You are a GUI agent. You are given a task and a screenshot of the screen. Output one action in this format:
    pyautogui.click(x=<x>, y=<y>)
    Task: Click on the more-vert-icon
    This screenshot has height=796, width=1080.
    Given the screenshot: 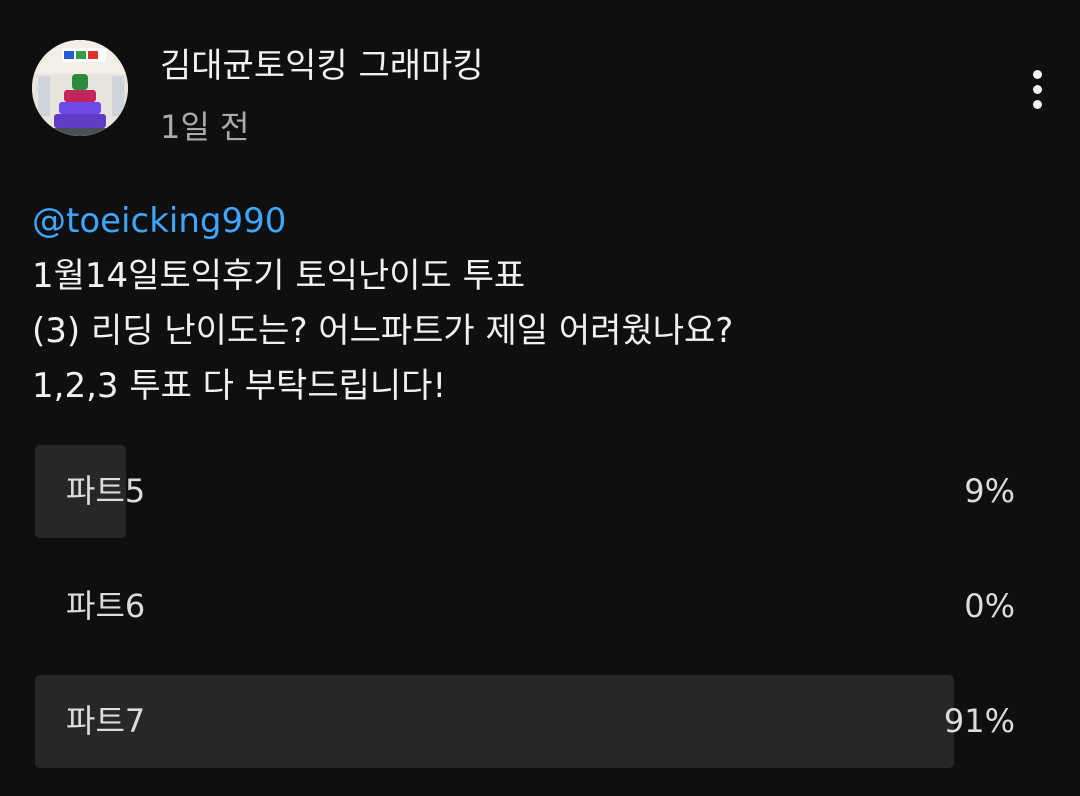 What is the action you would take?
    pyautogui.click(x=1038, y=89)
    